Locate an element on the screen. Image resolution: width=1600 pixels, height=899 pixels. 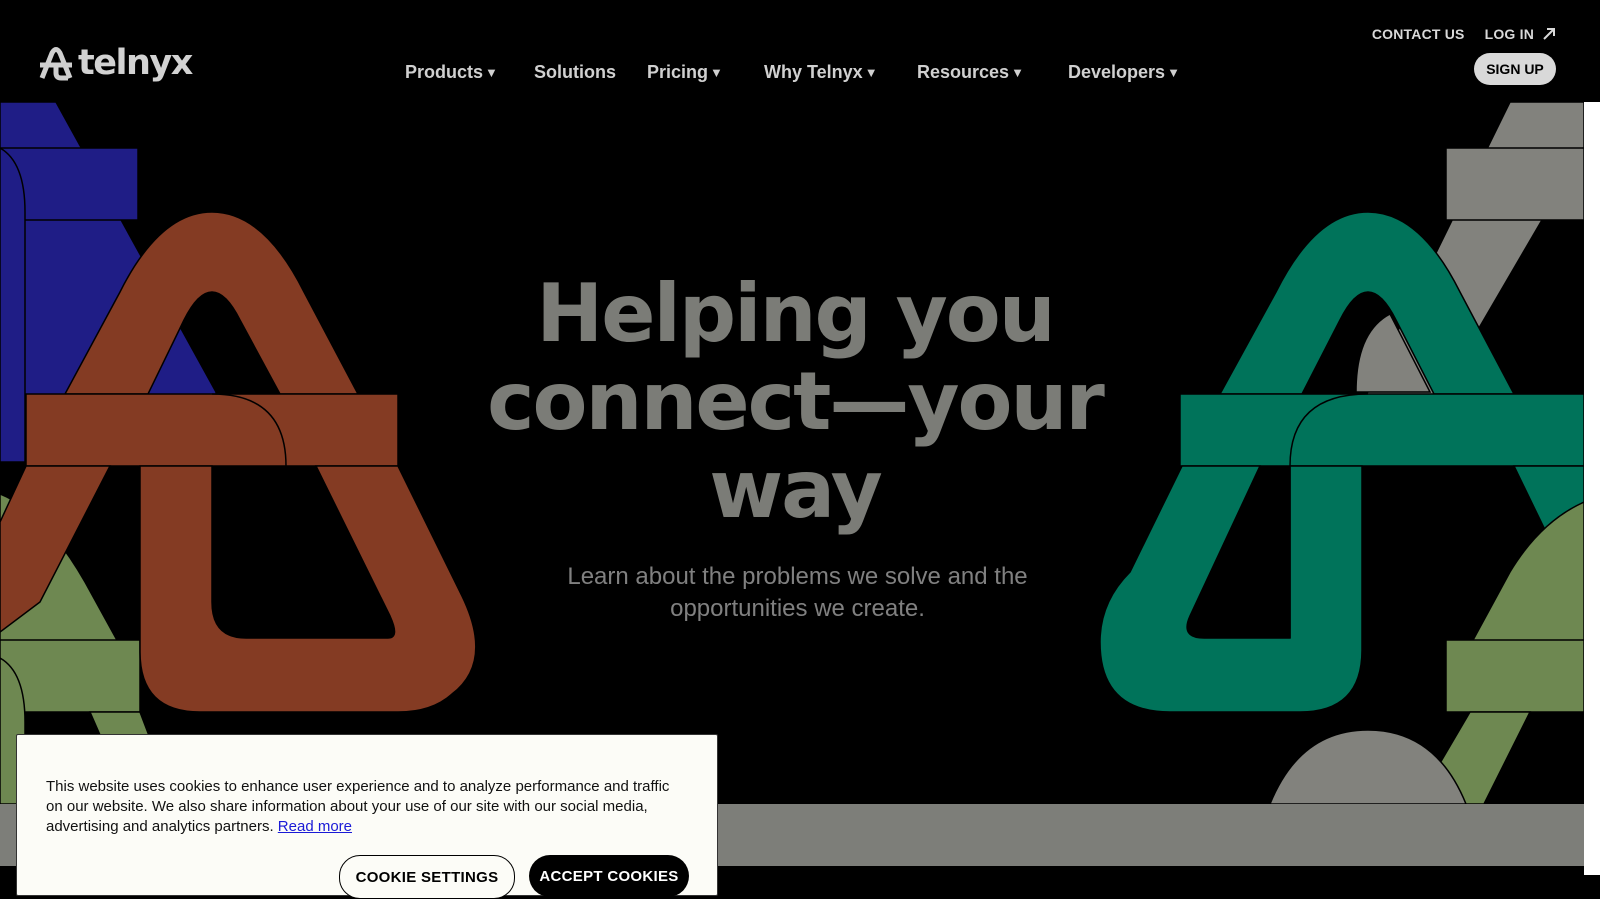
nav-why-telnyx: Why Telnyx ▼ is located at coordinates (840, 72).